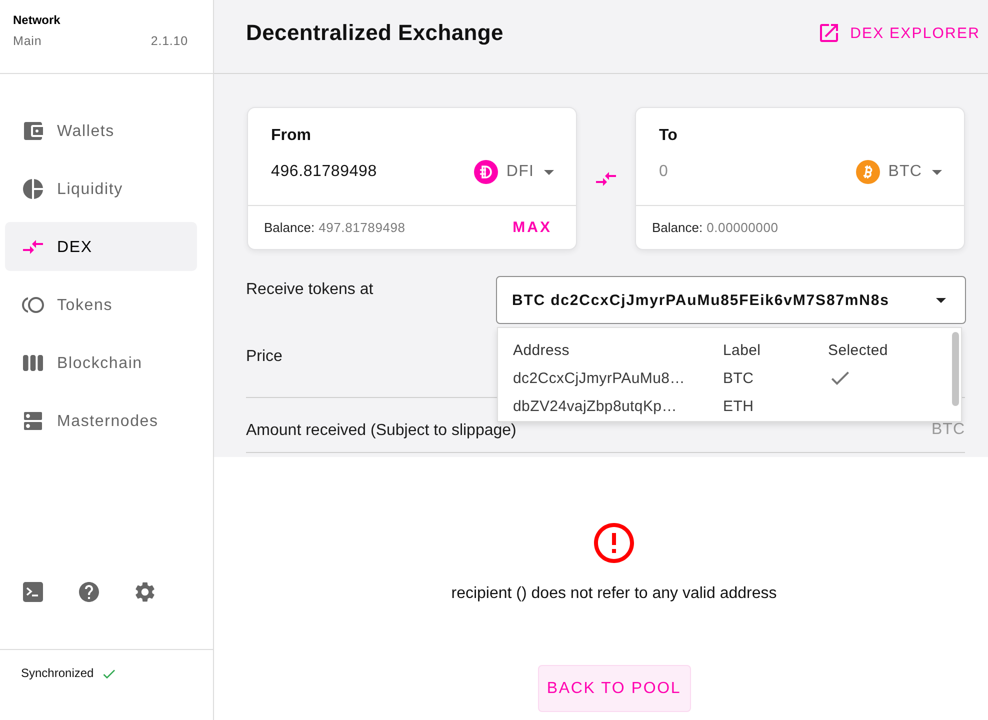 The height and width of the screenshot is (720, 988). I want to click on nav-item: Wallets, so click(101, 130).